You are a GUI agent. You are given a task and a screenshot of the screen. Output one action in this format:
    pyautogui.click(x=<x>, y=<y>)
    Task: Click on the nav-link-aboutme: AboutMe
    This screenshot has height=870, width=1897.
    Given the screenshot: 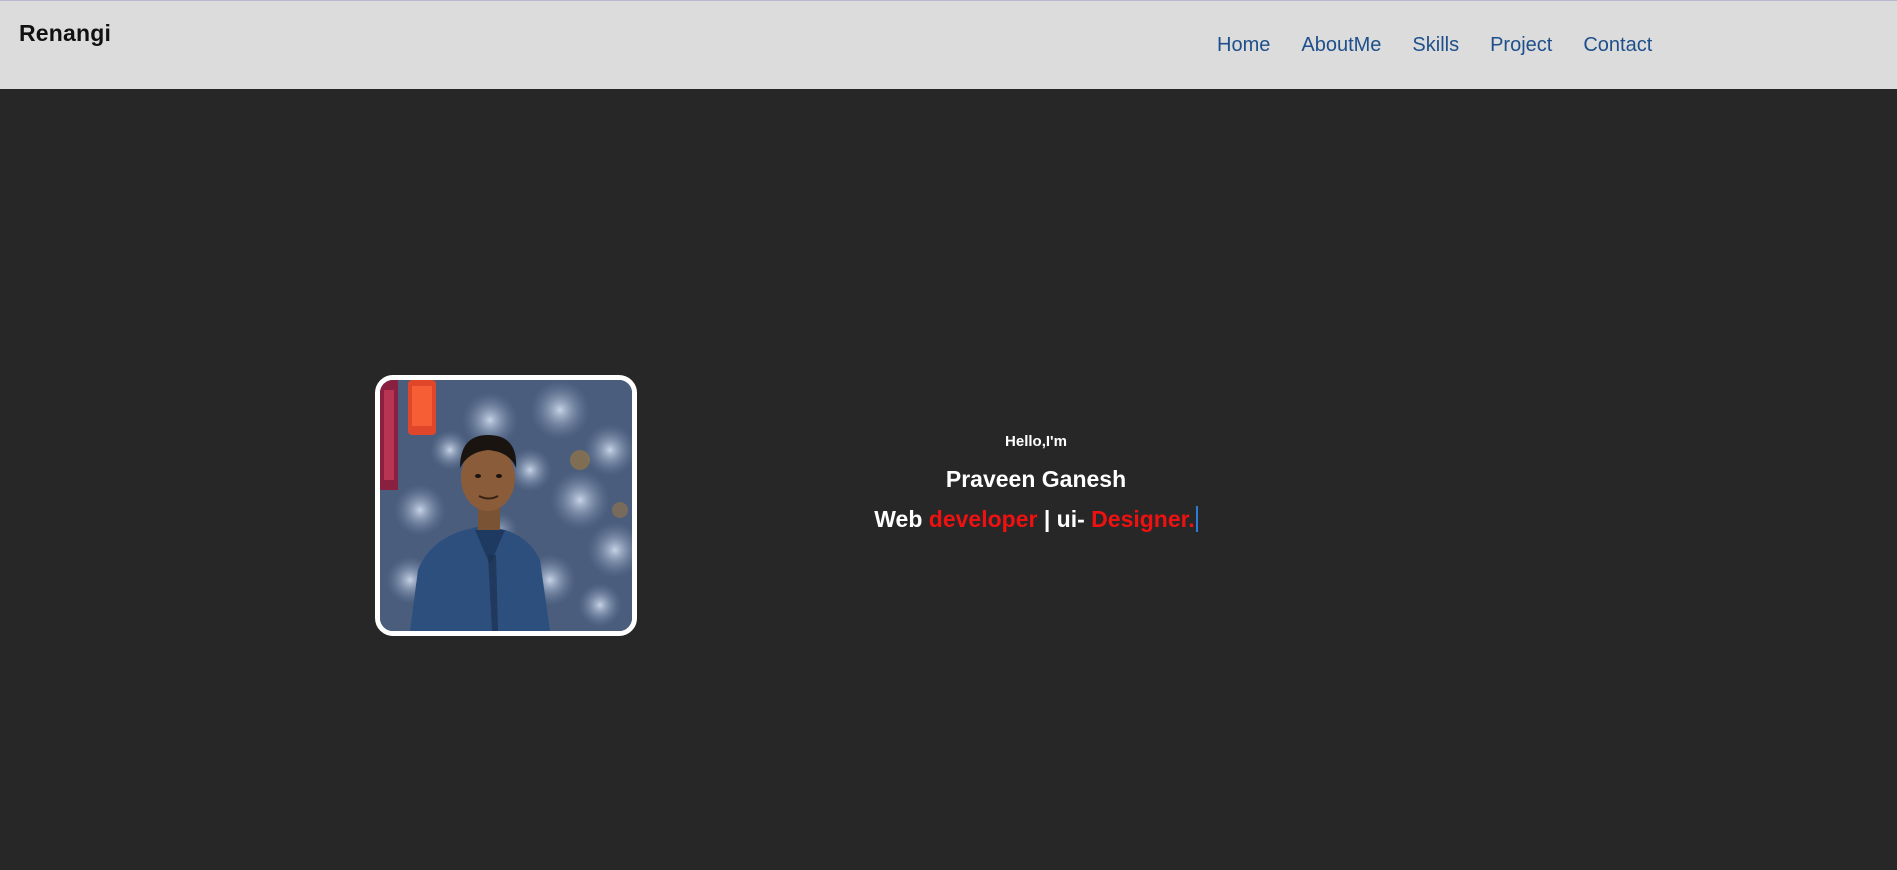 What is the action you would take?
    pyautogui.click(x=1341, y=45)
    